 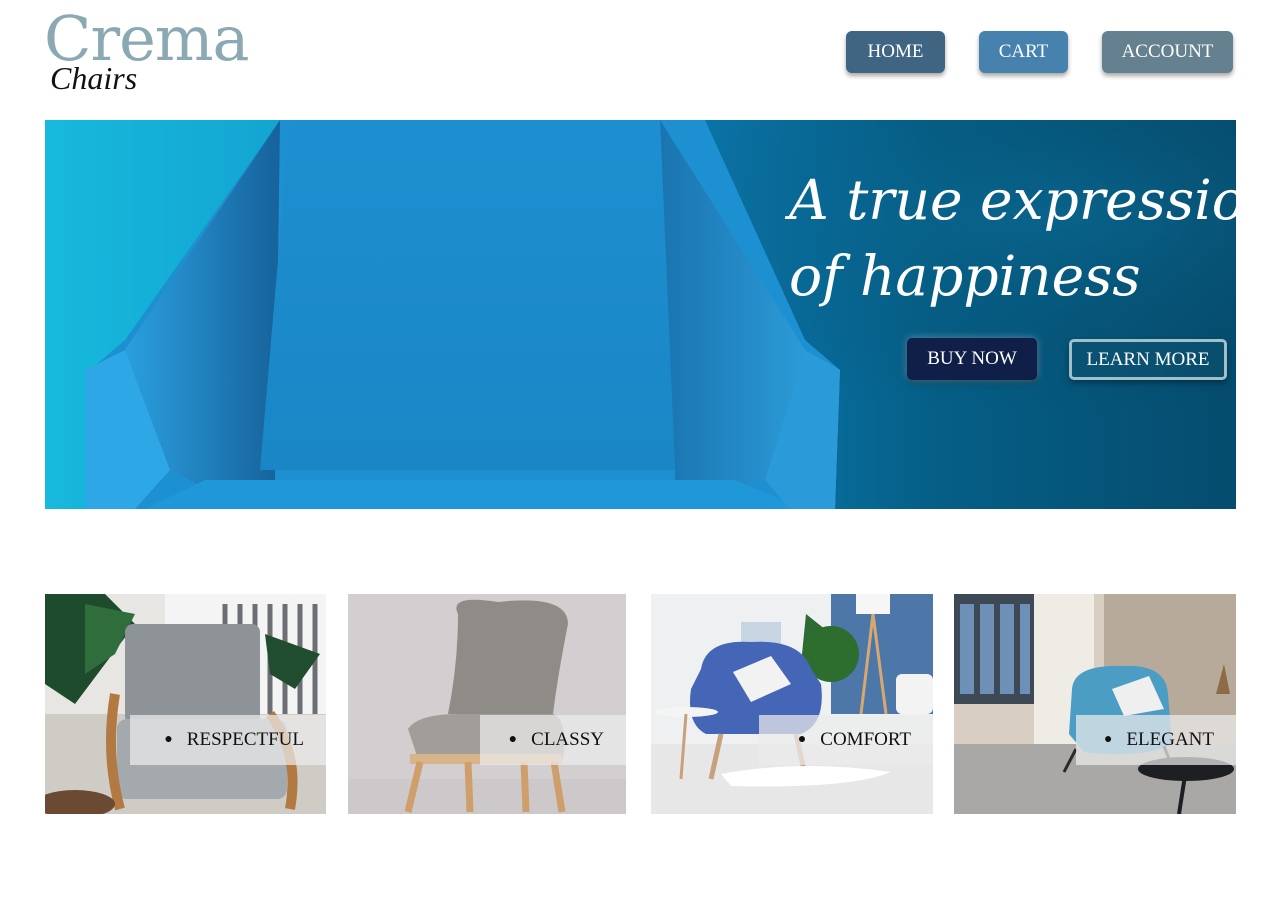 I want to click on hero-headline: A true expression of happiness, so click(x=1012, y=238).